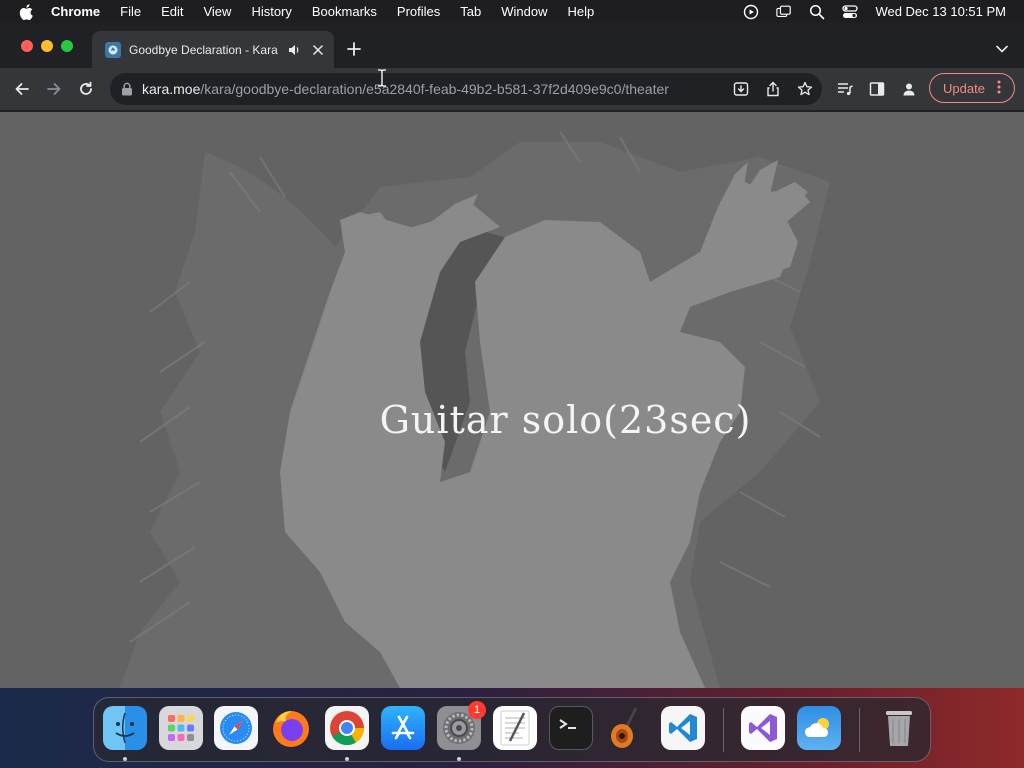  Describe the element at coordinates (86, 89) in the screenshot. I see `reload-icon` at that location.